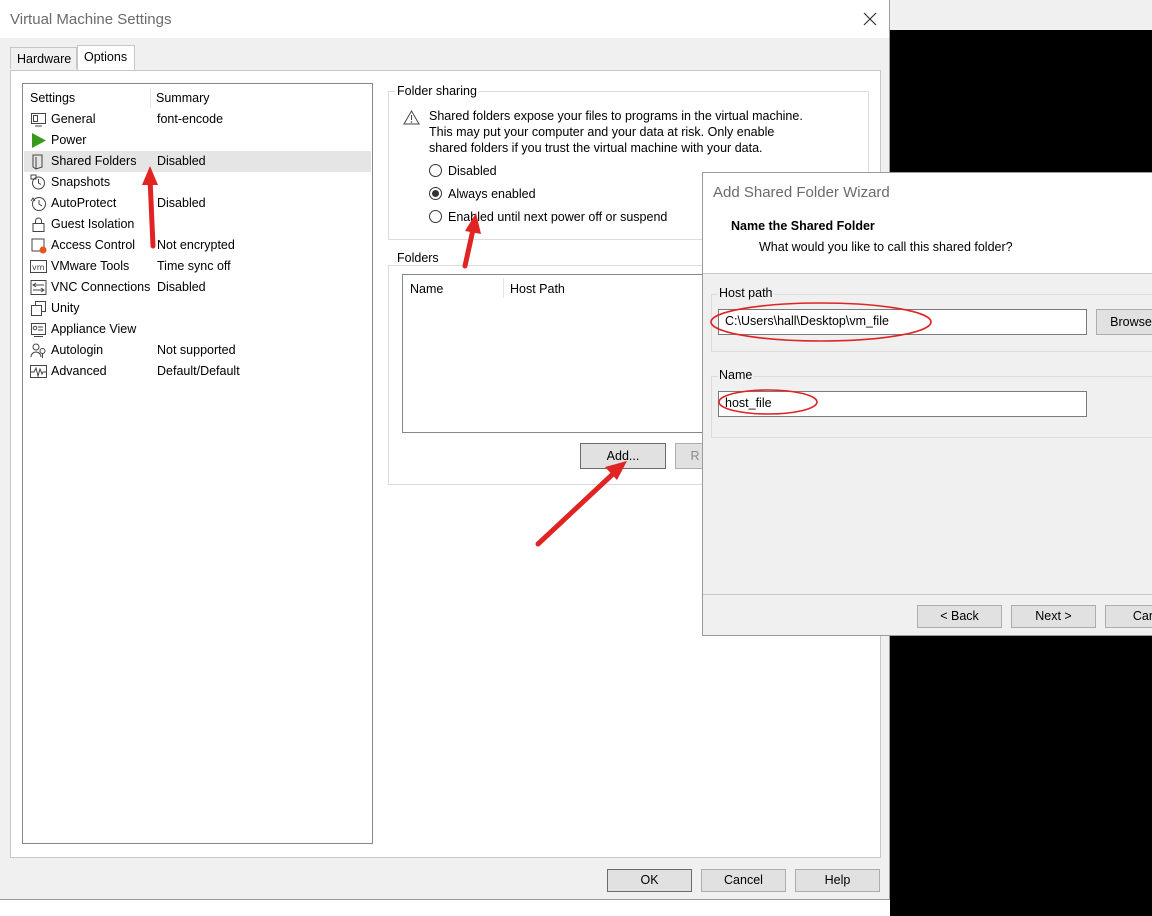  Describe the element at coordinates (801, 192) in the screenshot. I see `wizard-title: Add Shared Folder Wizard` at that location.